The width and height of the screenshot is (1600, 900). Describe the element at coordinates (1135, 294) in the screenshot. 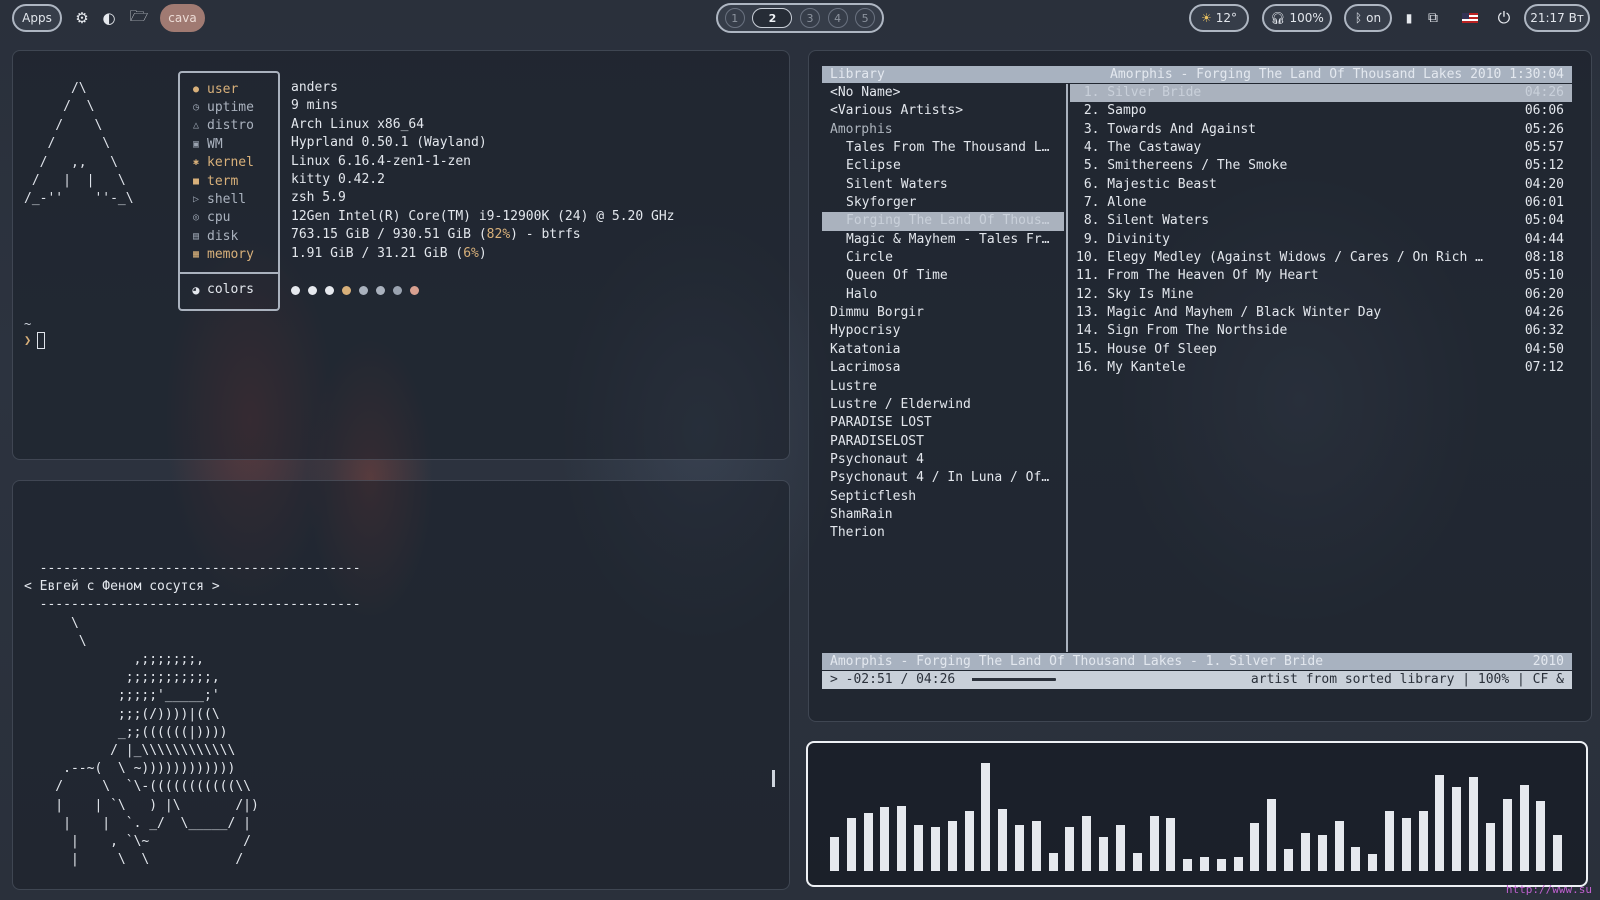

I see `track-title: 12. Sky Is Mine` at that location.